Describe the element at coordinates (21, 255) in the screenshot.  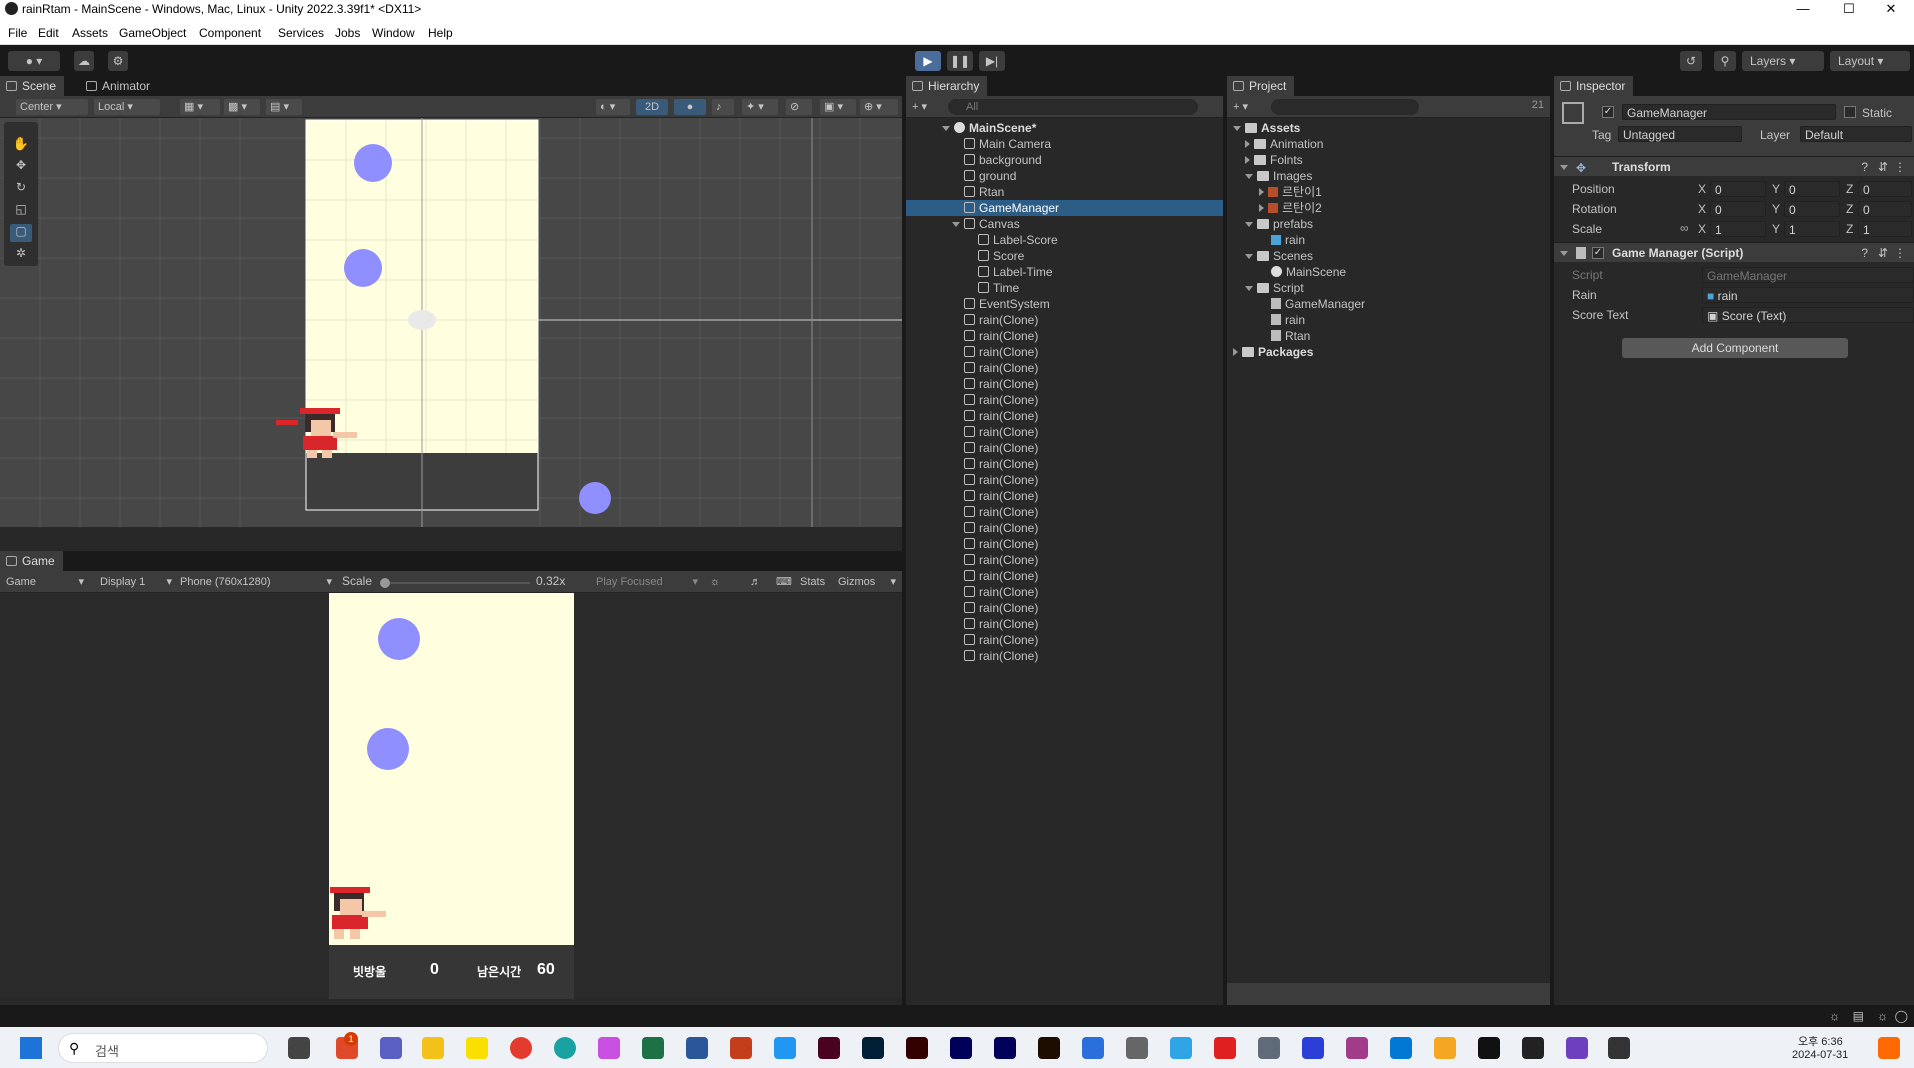
I see `transform-tool-icon: ✲` at that location.